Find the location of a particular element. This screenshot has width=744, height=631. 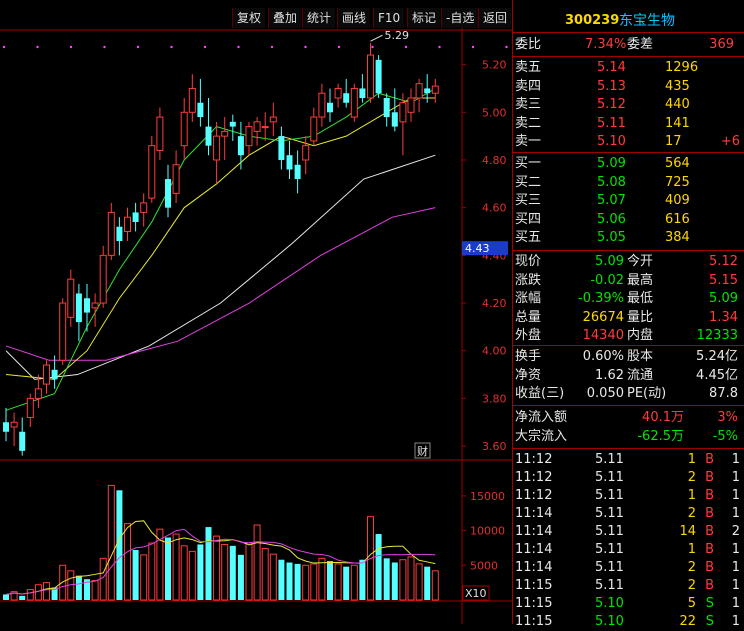

volume-unit-label: X10 is located at coordinates (476, 593).